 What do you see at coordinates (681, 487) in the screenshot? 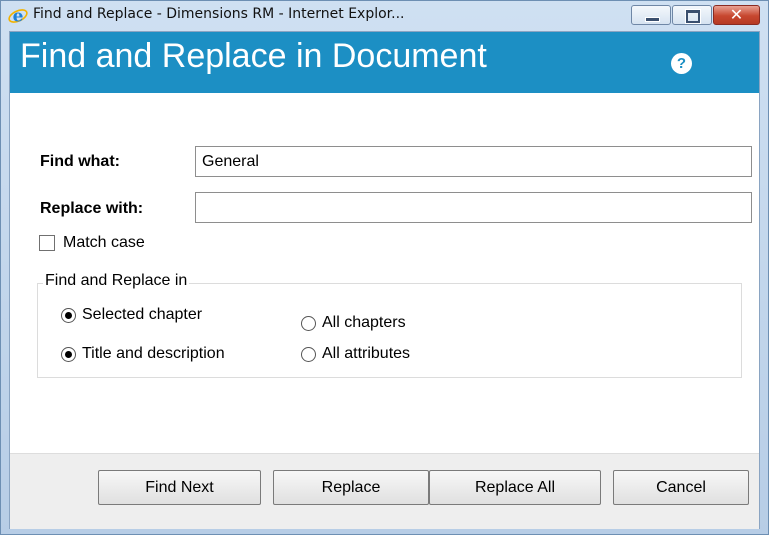
I see `cancel-button: Cancel` at bounding box center [681, 487].